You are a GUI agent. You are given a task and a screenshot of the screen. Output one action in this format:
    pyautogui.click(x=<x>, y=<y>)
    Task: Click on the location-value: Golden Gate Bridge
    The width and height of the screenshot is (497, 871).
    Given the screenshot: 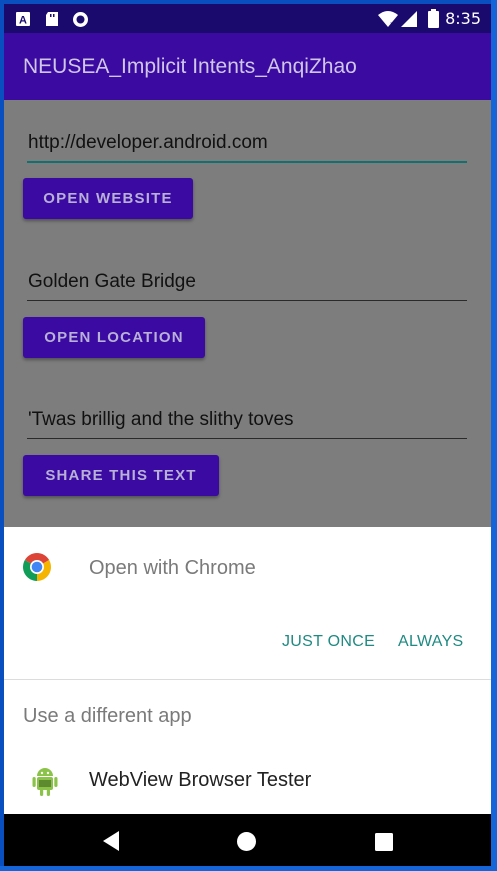 What is the action you would take?
    pyautogui.click(x=112, y=281)
    